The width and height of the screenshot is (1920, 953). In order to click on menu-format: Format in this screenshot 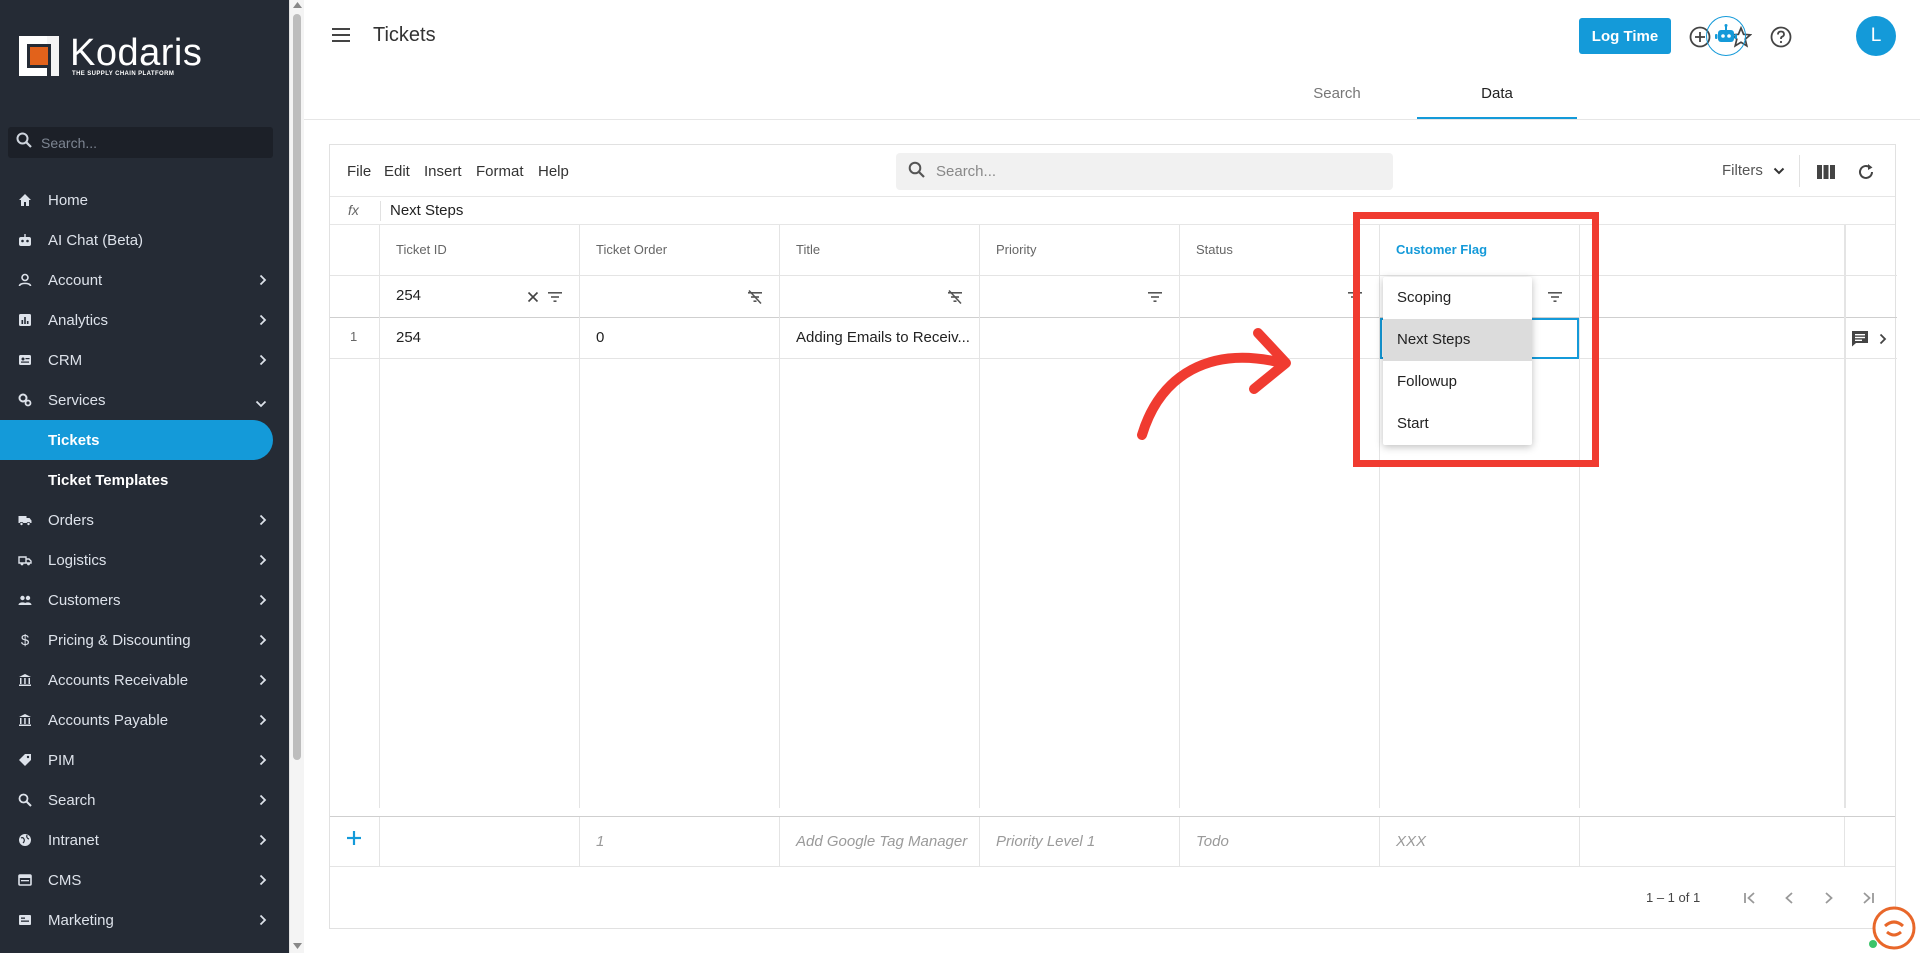, I will do `click(500, 171)`.